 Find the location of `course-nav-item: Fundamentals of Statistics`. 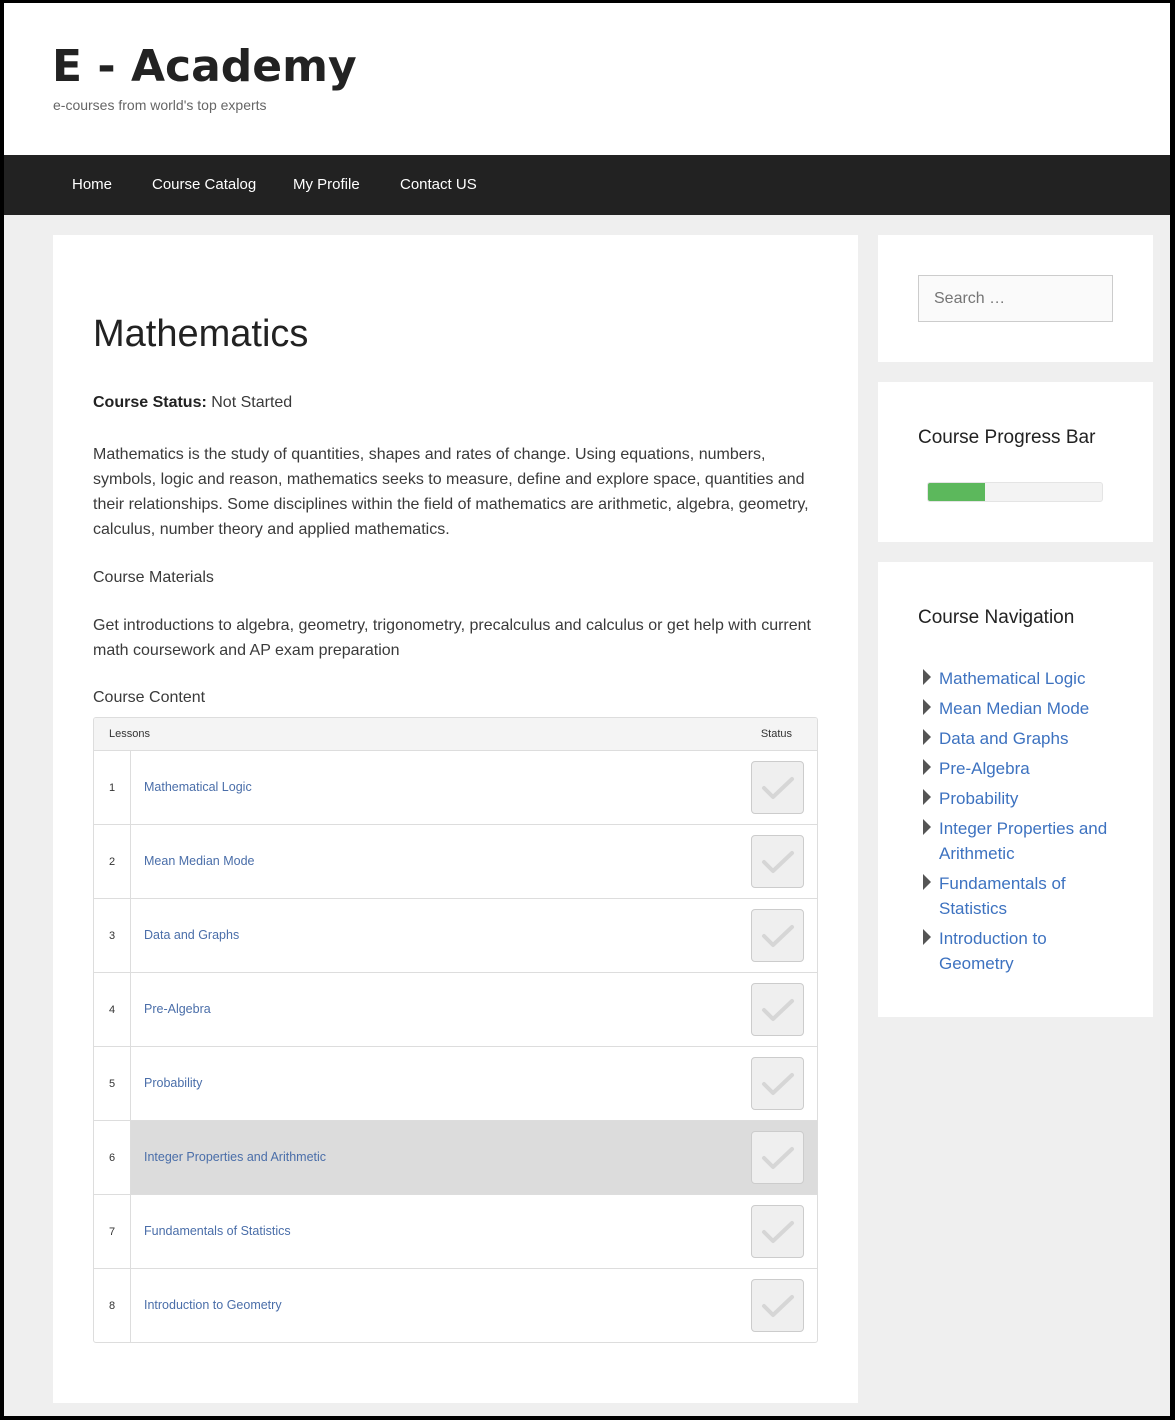

course-nav-item: Fundamentals of Statistics is located at coordinates (1018, 896).